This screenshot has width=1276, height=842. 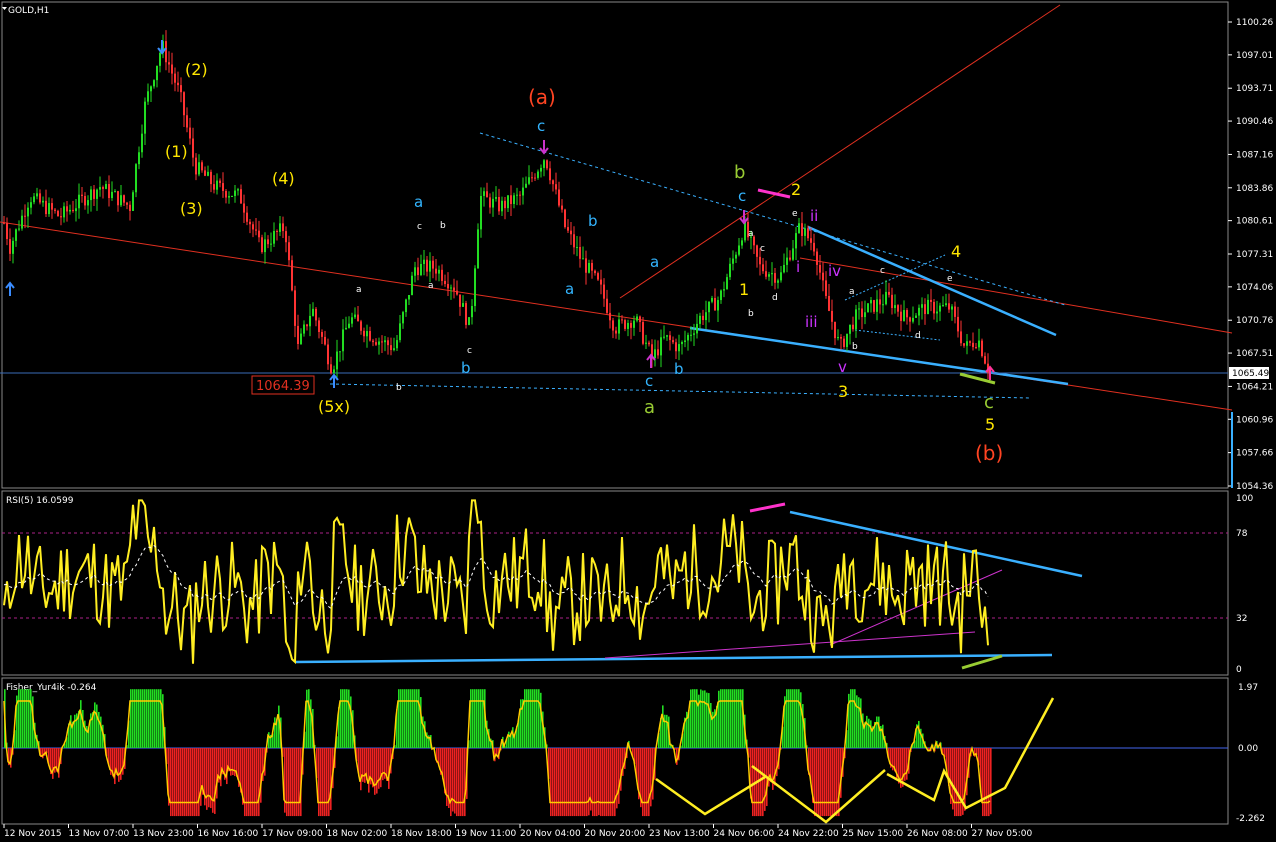 I want to click on x-tick-label: 23 Nov 13:00, so click(x=679, y=834).